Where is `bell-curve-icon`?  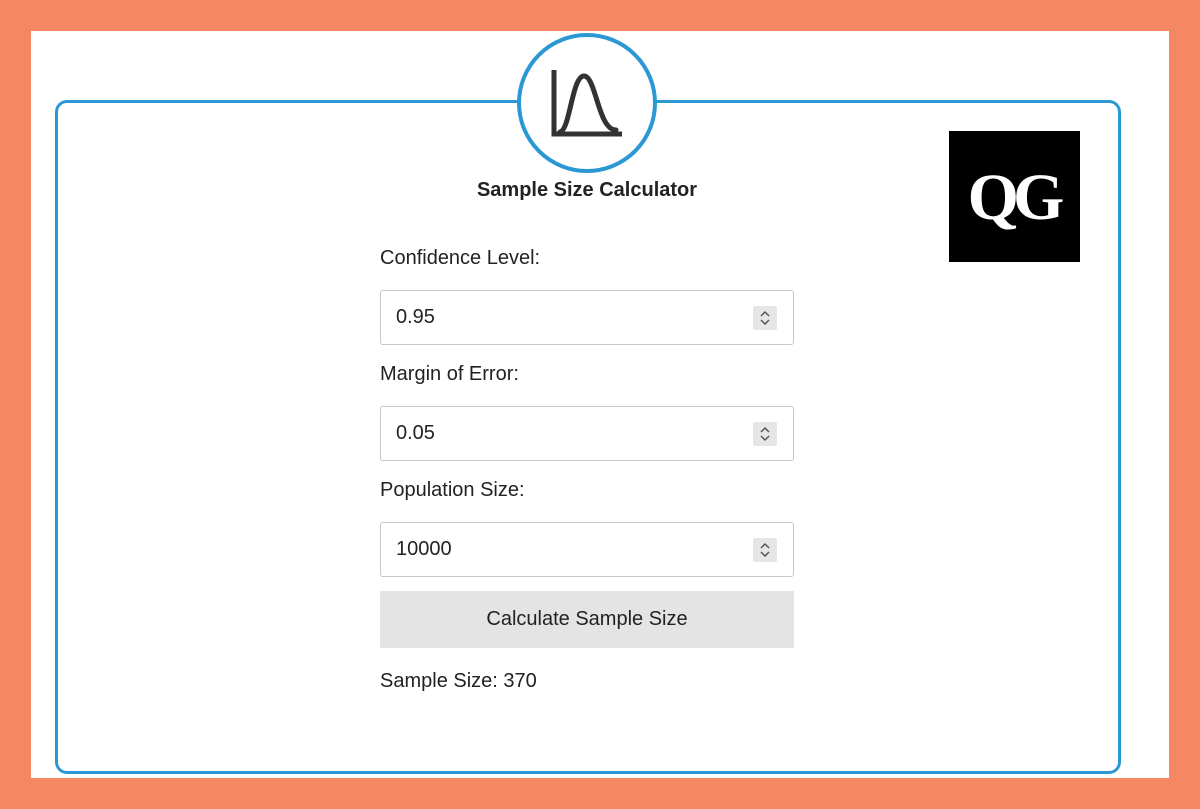
bell-curve-icon is located at coordinates (586, 103).